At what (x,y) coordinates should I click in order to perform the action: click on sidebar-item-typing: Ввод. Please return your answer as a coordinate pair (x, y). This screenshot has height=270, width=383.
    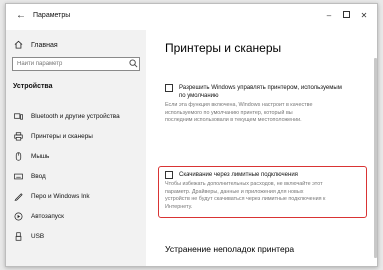
    Looking at the image, I should click on (76, 176).